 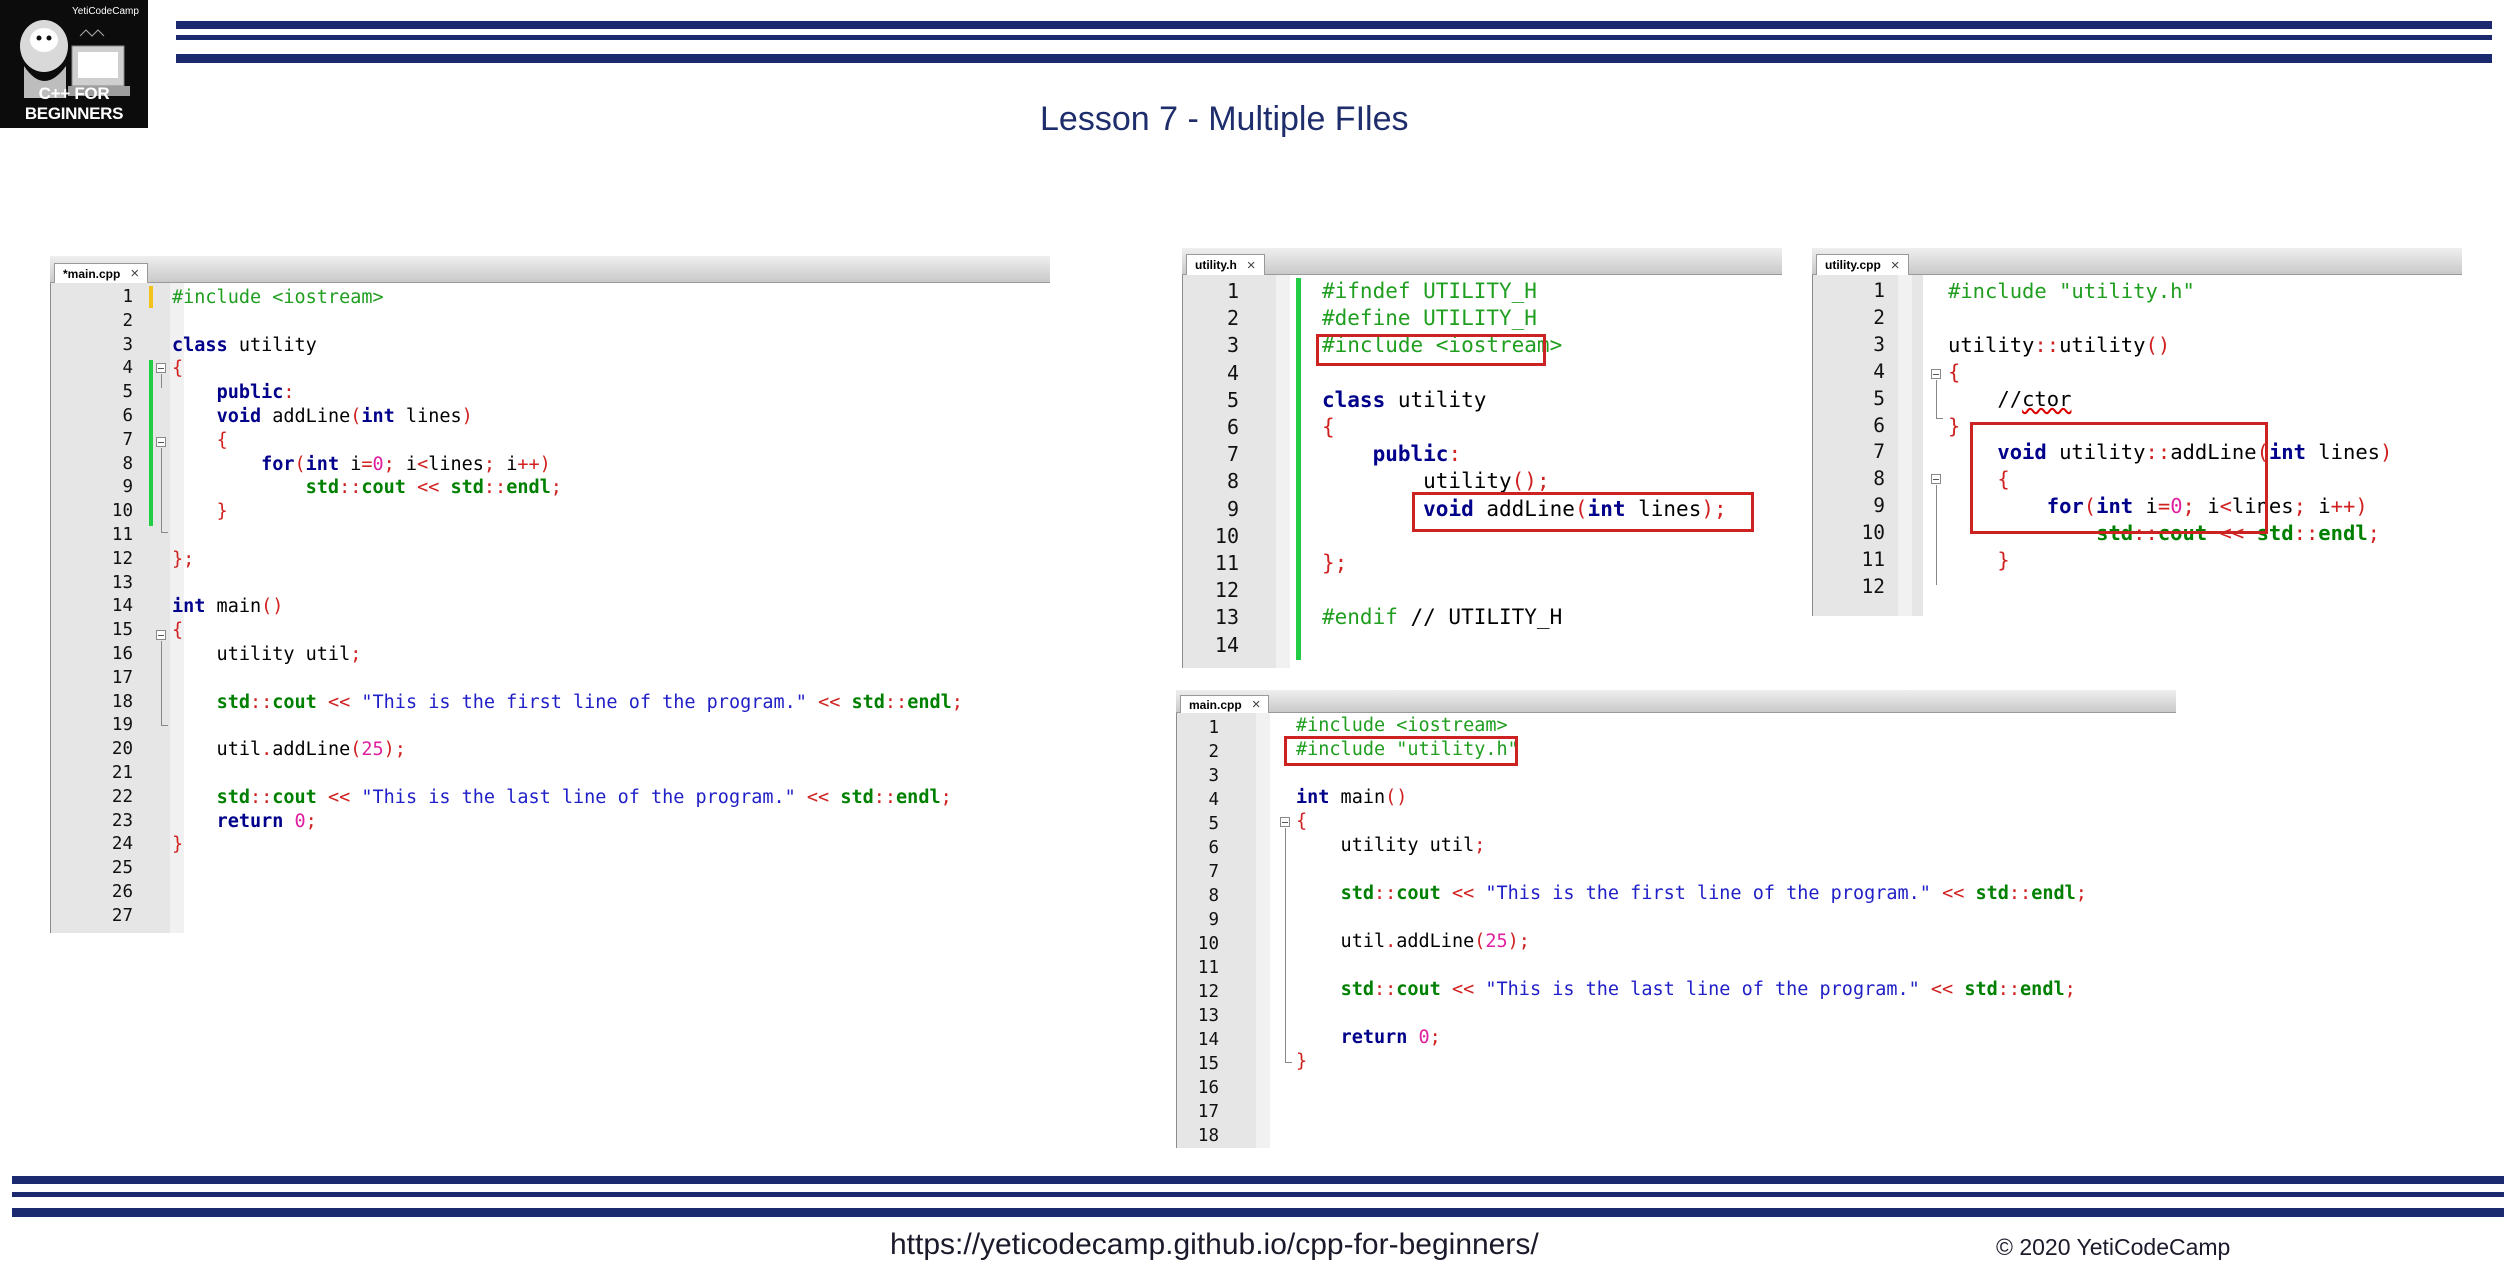 I want to click on code-line: #define UTILITY_H, so click(x=1429, y=318).